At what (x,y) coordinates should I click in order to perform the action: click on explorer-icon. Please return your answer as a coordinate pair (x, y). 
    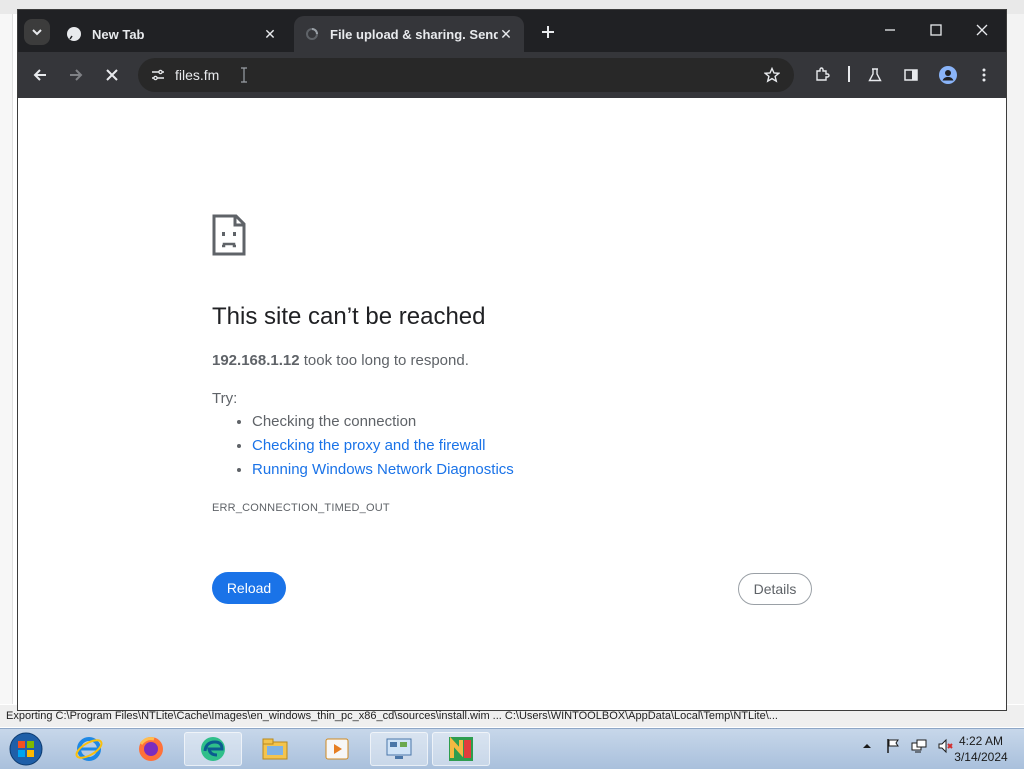
    Looking at the image, I should click on (275, 749).